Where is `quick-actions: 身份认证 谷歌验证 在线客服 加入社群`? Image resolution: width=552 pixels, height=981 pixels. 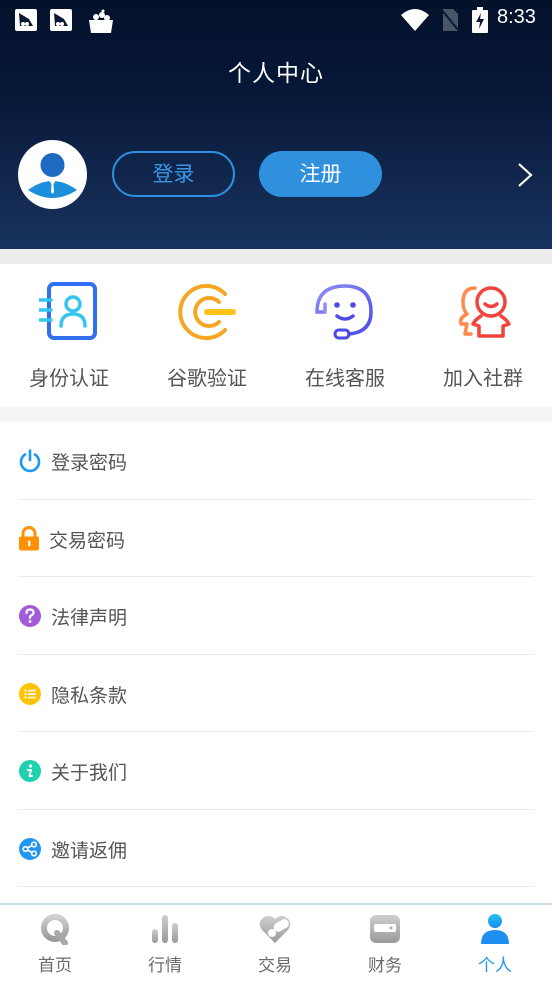 quick-actions: 身份认证 谷歌验证 在线客服 加入社群 is located at coordinates (276, 335).